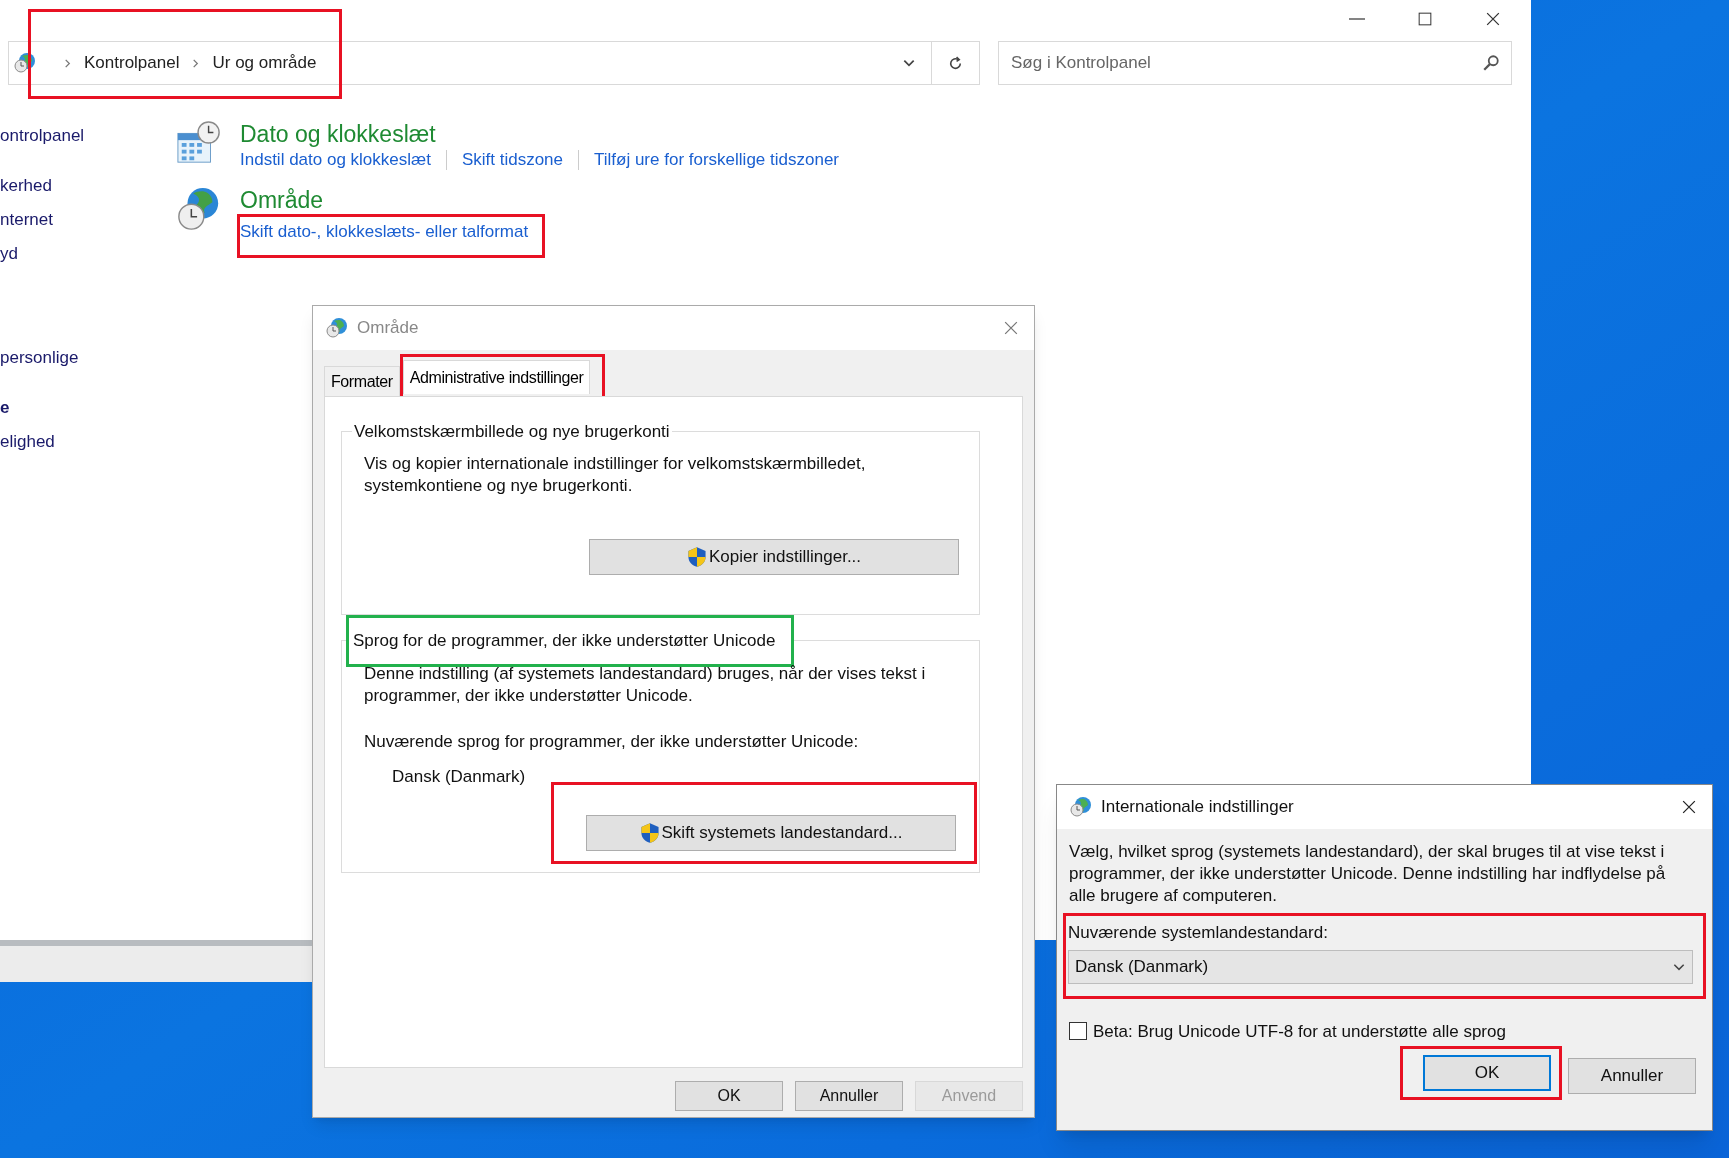  Describe the element at coordinates (496, 377) in the screenshot. I see `tab: Administrative indstillinger` at that location.